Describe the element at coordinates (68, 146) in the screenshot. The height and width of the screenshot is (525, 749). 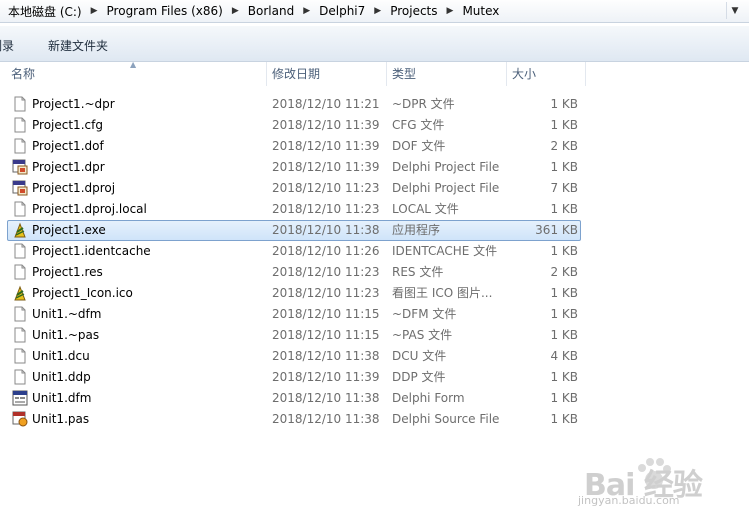
I see `file-name: Project1.dof` at that location.